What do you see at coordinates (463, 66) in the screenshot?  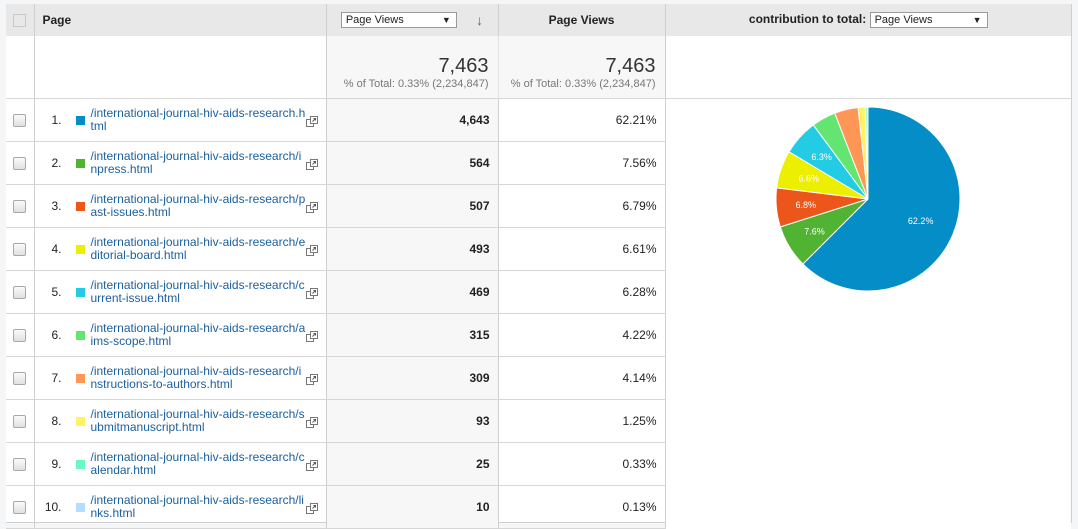 I see `pageviews-total: 7,463` at bounding box center [463, 66].